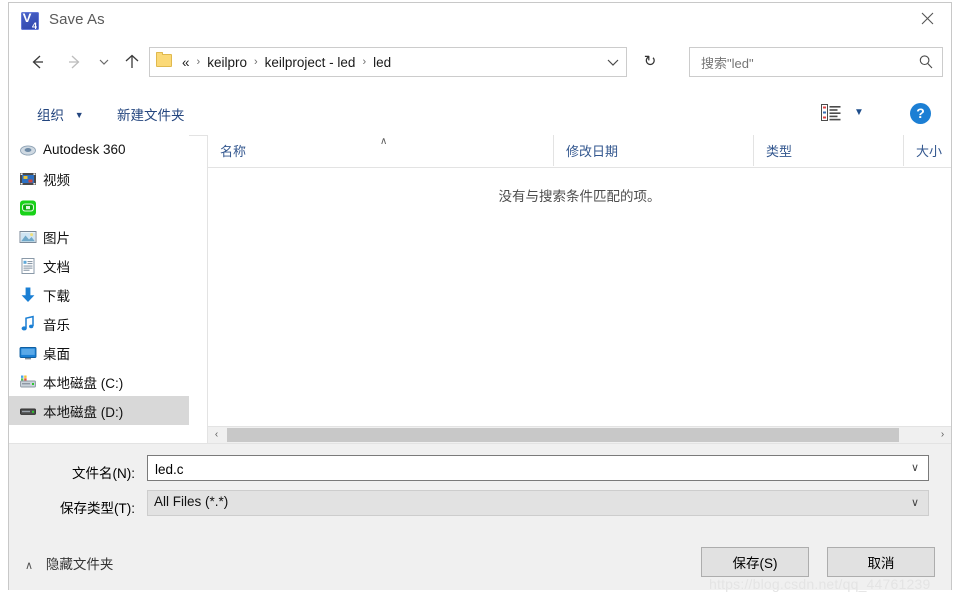 The width and height of the screenshot is (960, 600). Describe the element at coordinates (920, 113) in the screenshot. I see `help-button: ?` at that location.